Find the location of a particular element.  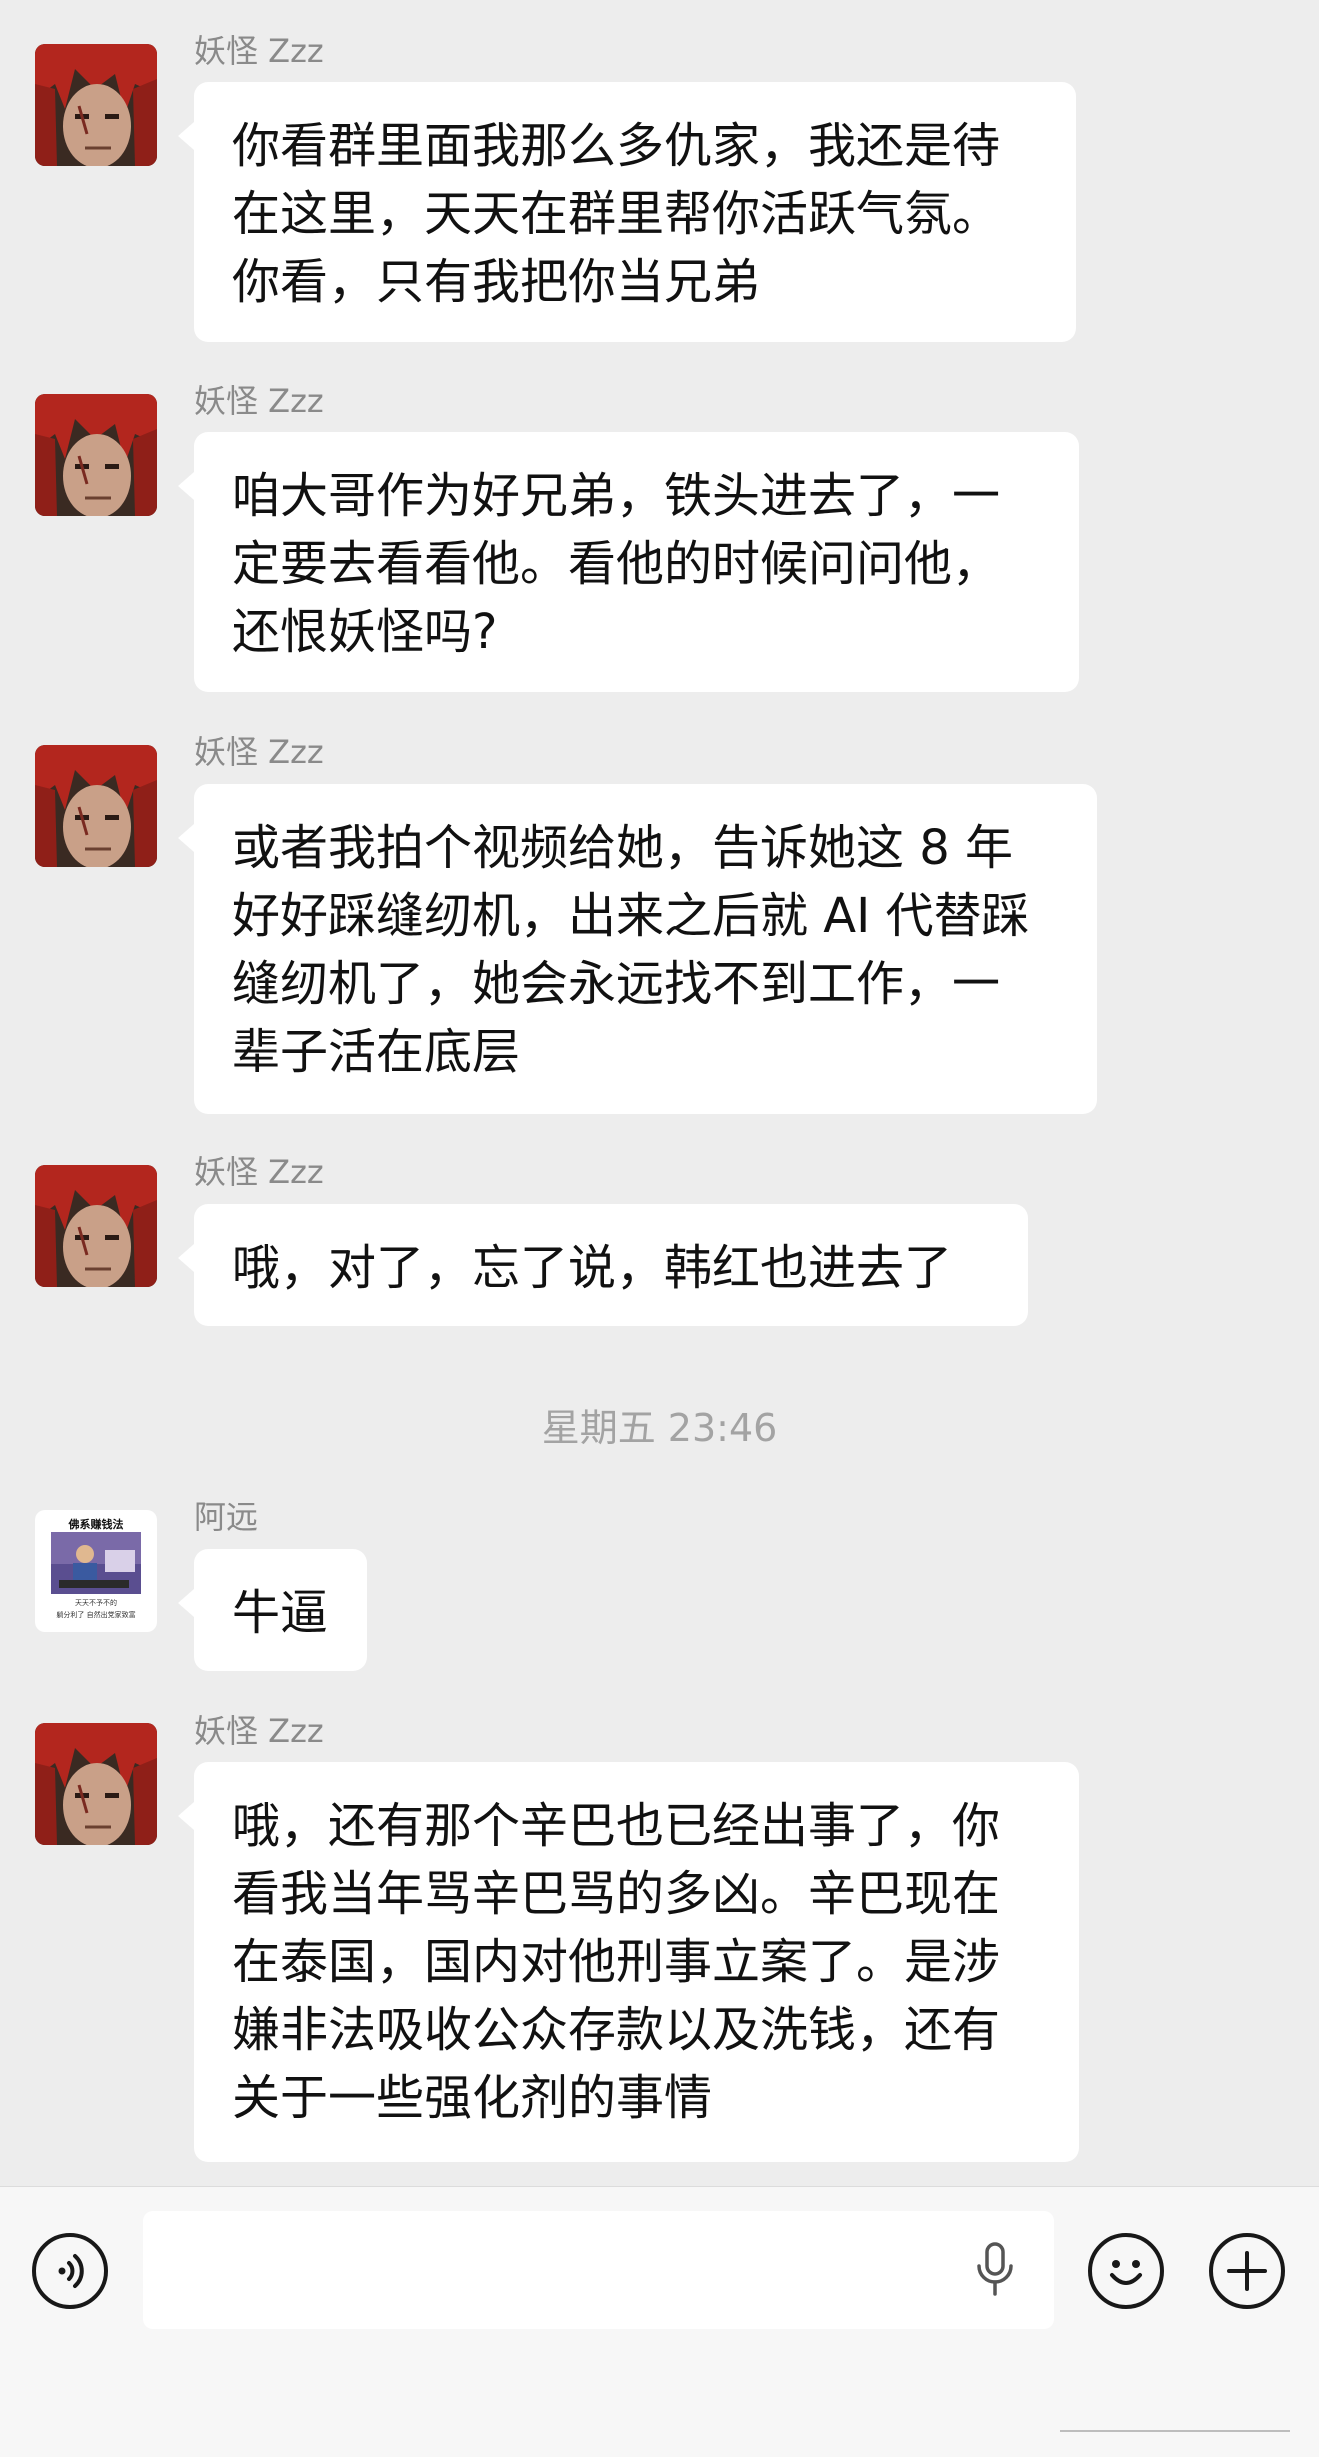

meme-avatar-caption-1: 天天不予不的 is located at coordinates (96, 1603).